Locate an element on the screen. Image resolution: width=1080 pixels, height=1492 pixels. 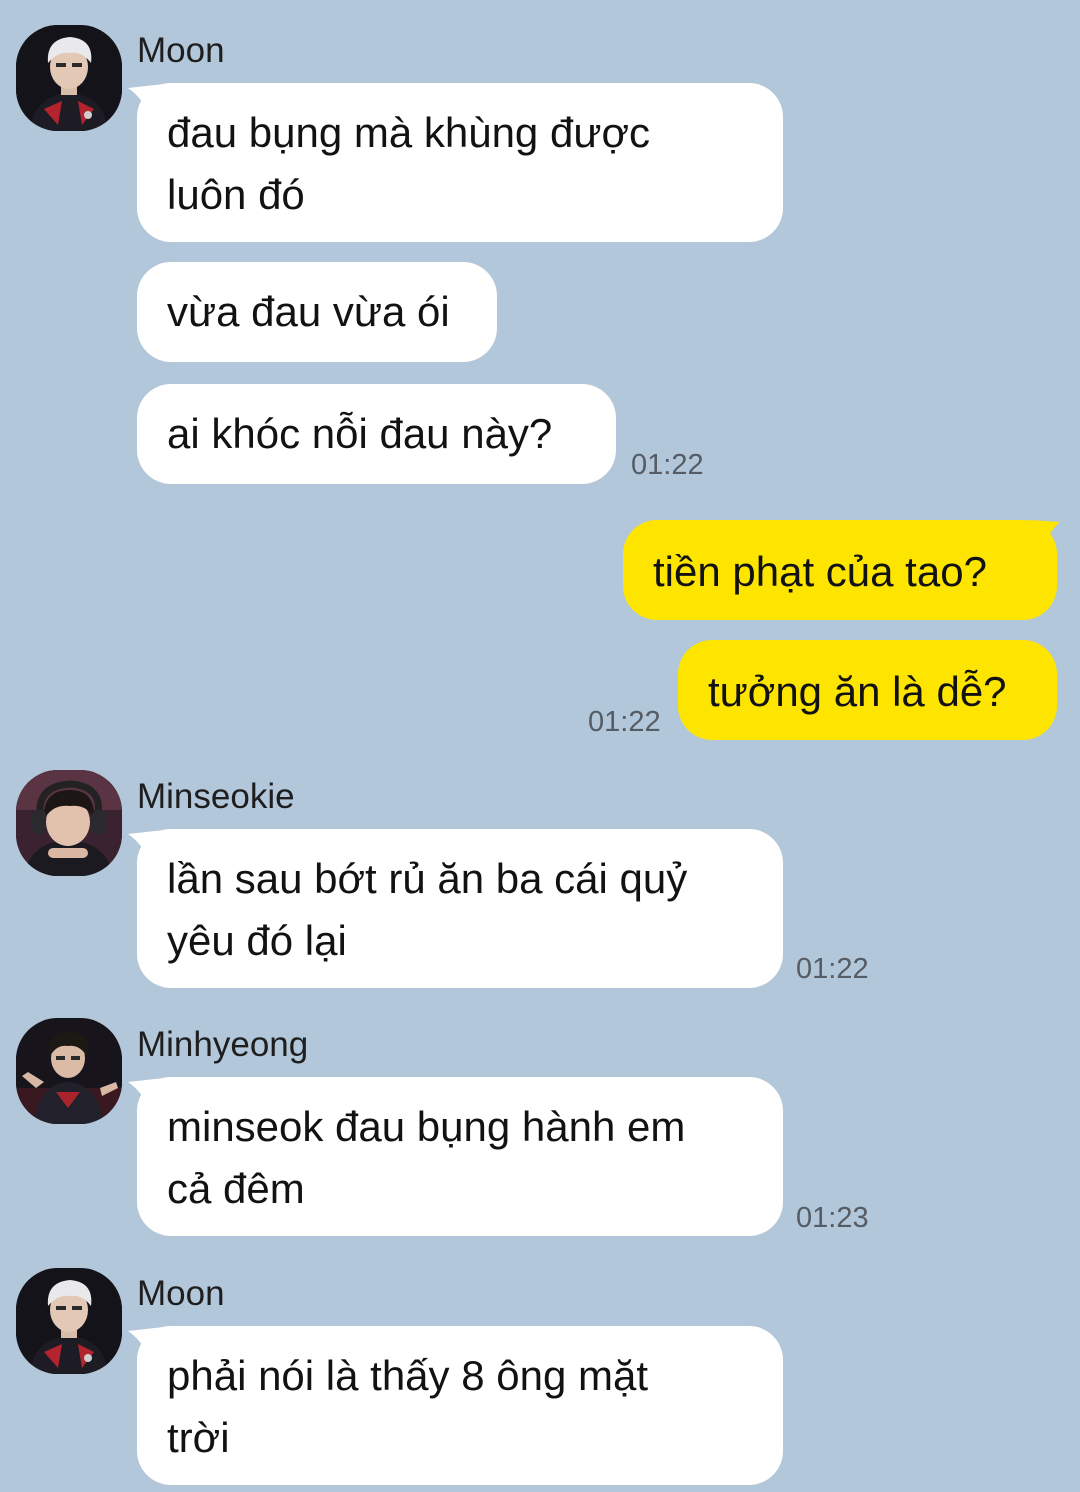
message-text: tưởng ăn là dễ? is located at coordinates (857, 691).